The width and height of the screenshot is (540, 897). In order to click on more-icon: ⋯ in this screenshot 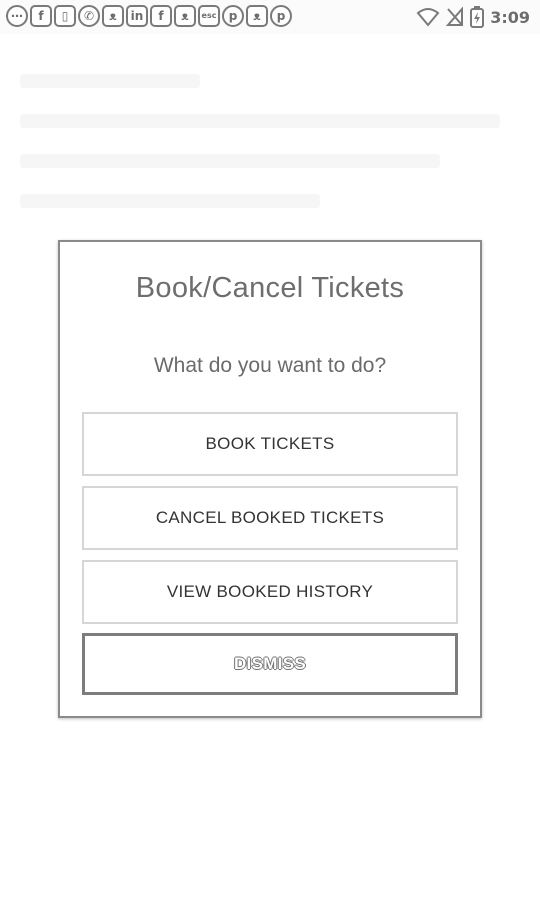, I will do `click(17, 16)`.